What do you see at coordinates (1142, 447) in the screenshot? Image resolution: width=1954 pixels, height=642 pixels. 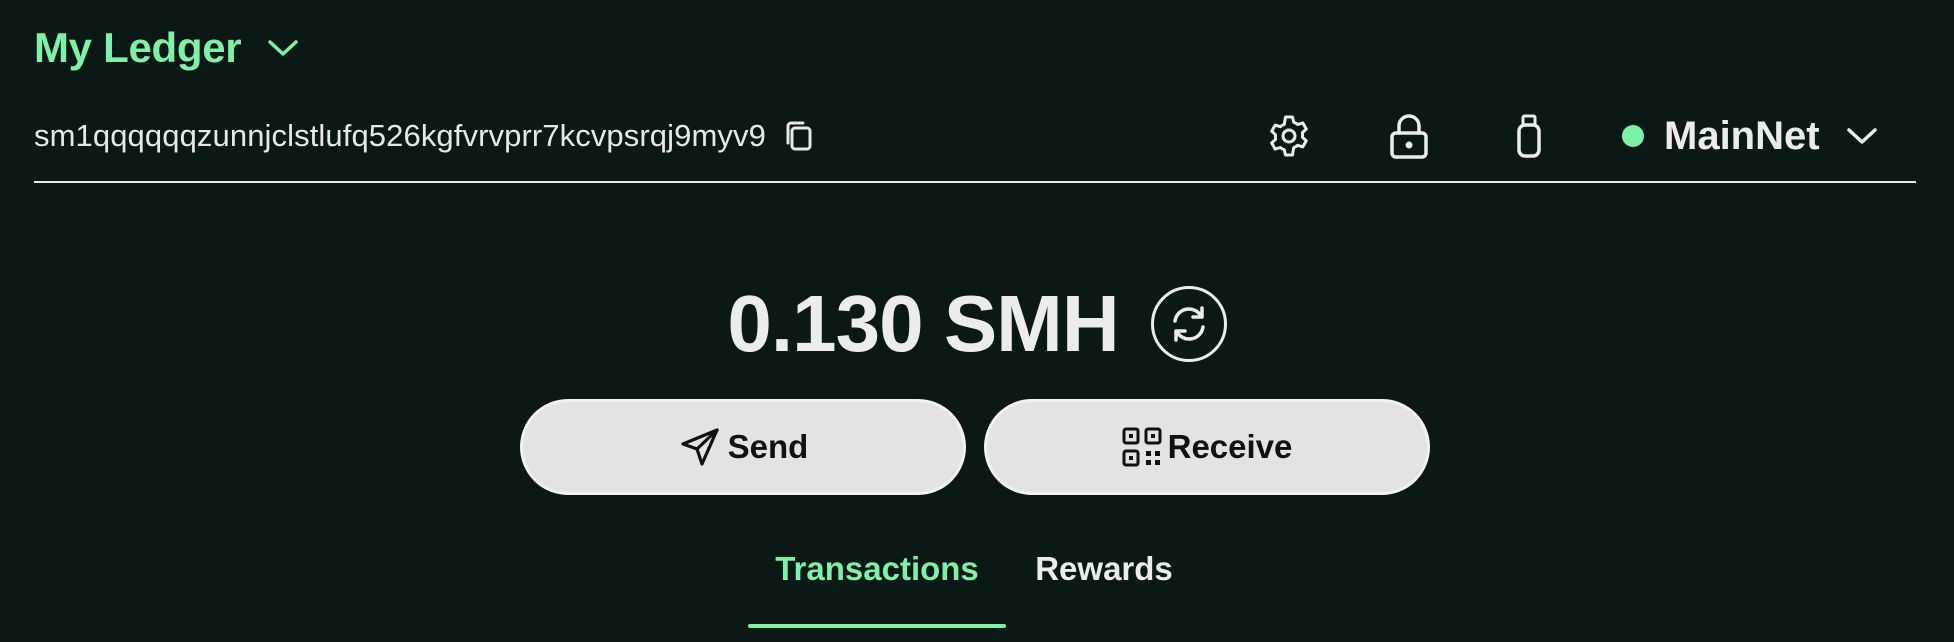 I see `qr-code-icon` at bounding box center [1142, 447].